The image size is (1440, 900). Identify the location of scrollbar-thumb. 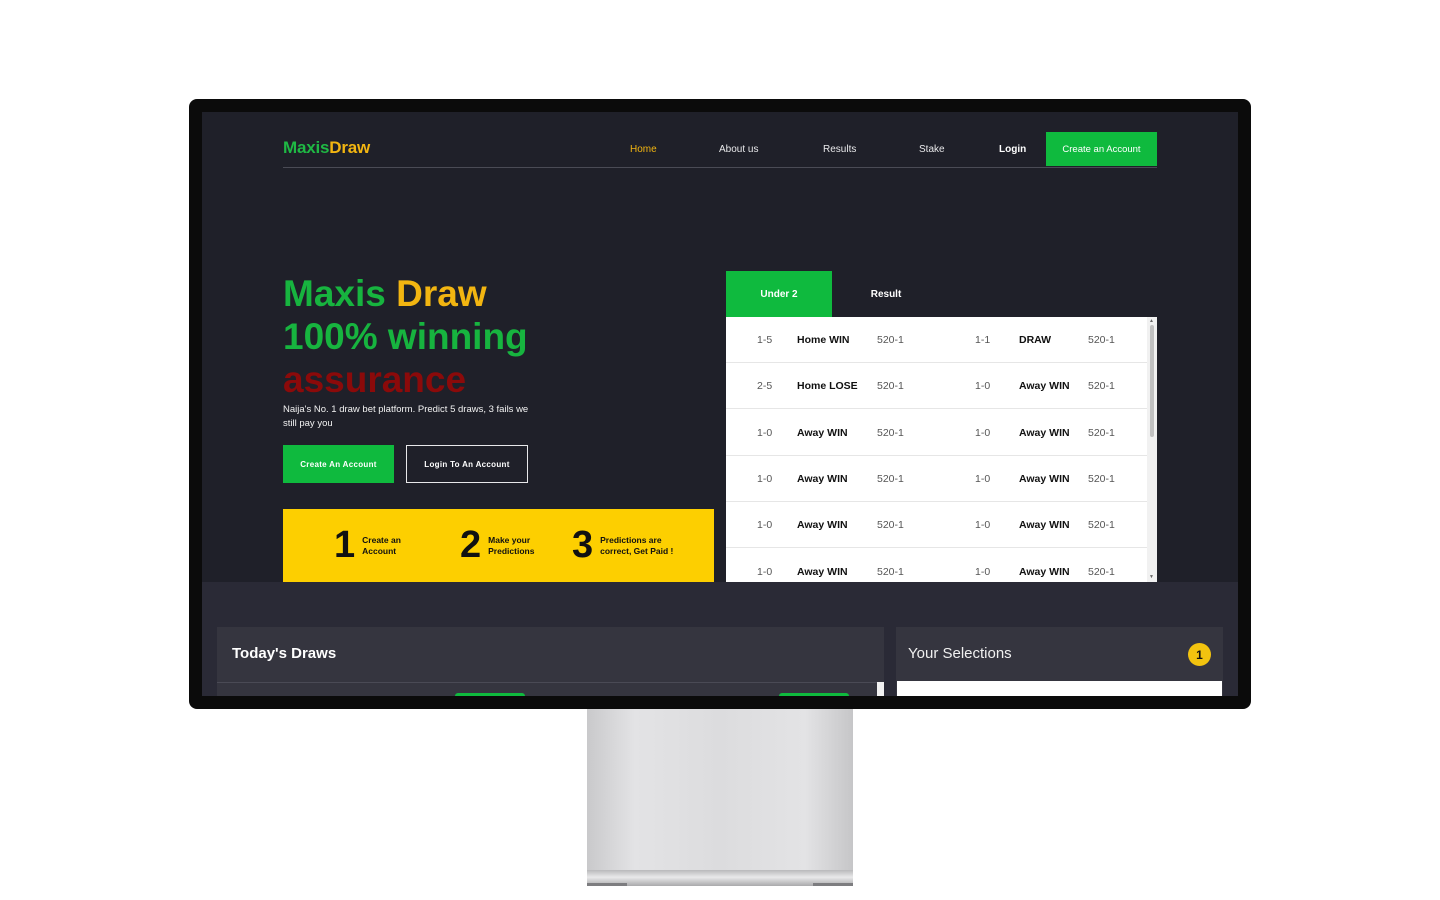
(1152, 381).